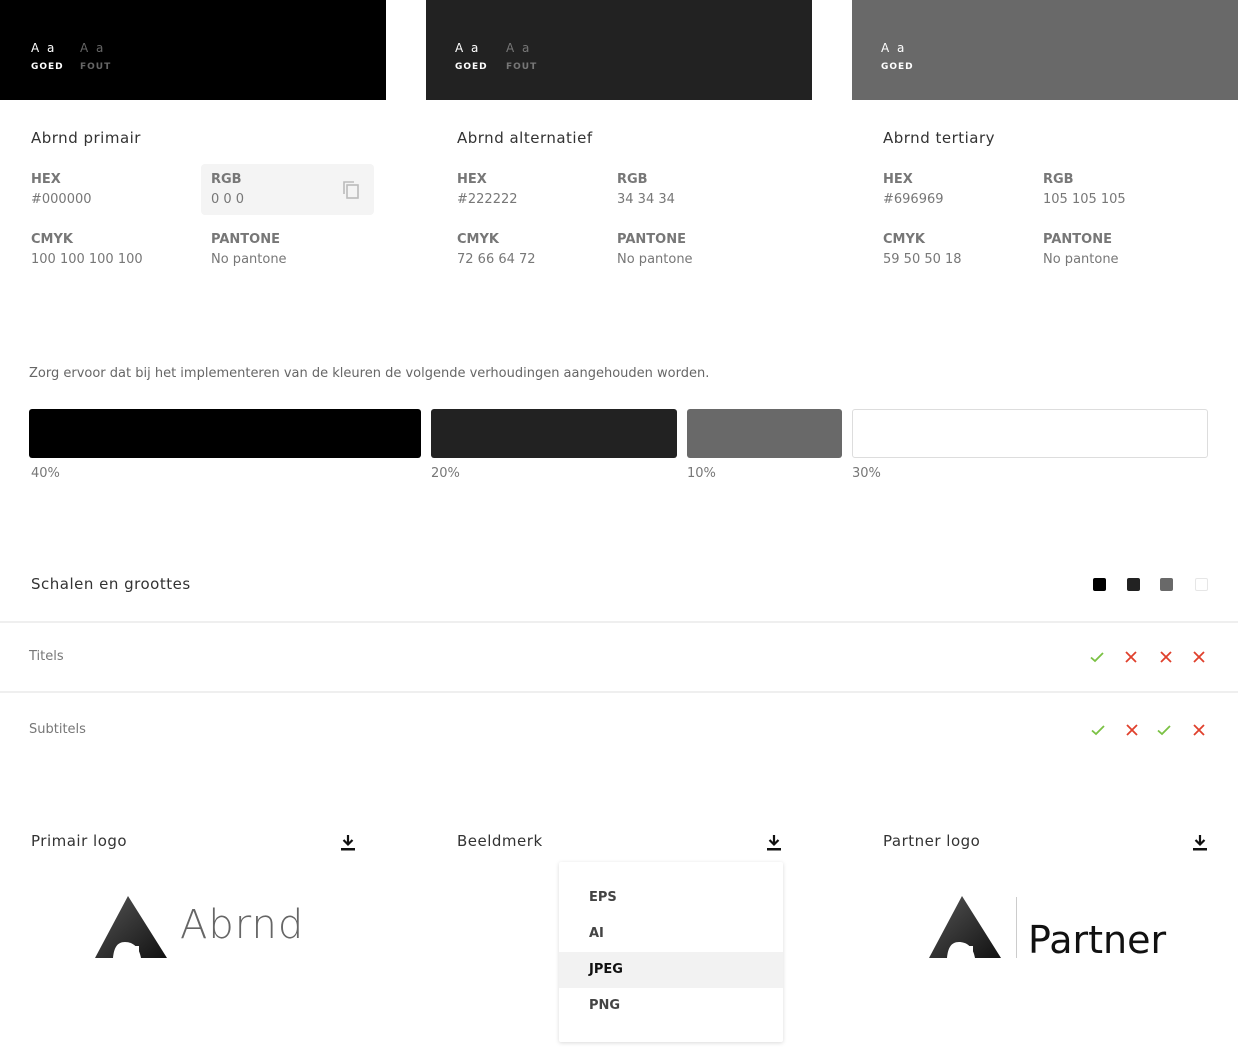 This screenshot has height=1050, width=1238. What do you see at coordinates (965, 927) in the screenshot?
I see `partner-logo-mark` at bounding box center [965, 927].